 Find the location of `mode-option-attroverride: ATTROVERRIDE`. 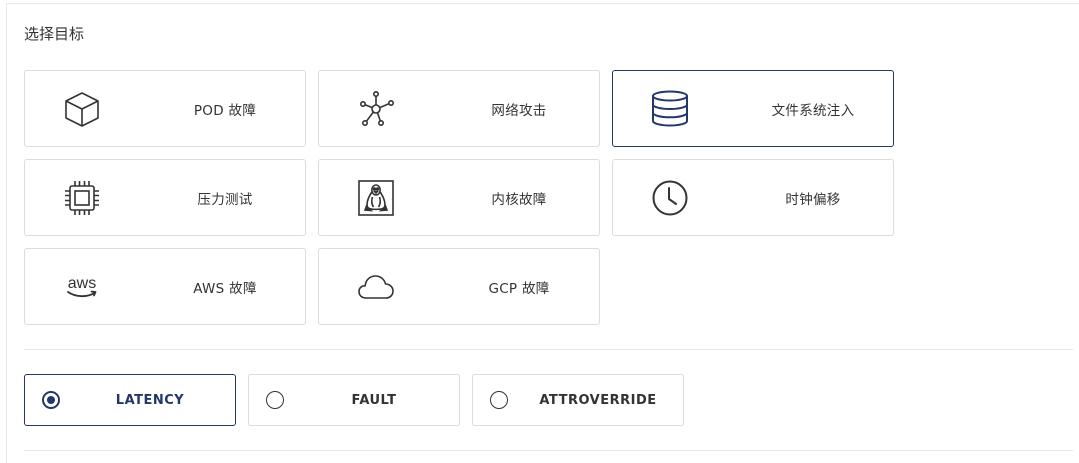

mode-option-attroverride: ATTROVERRIDE is located at coordinates (578, 400).